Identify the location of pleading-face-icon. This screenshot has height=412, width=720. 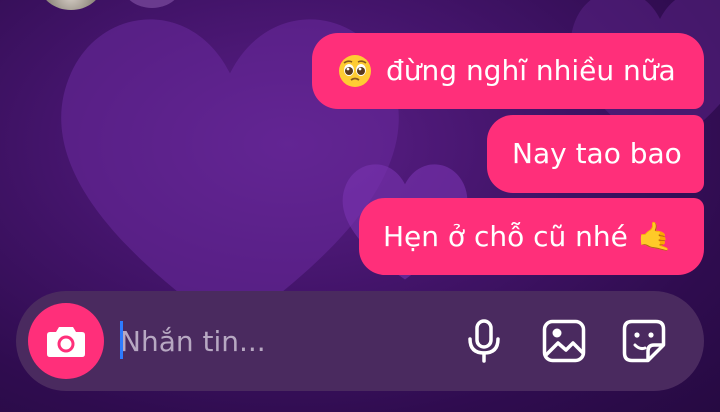
(355, 71).